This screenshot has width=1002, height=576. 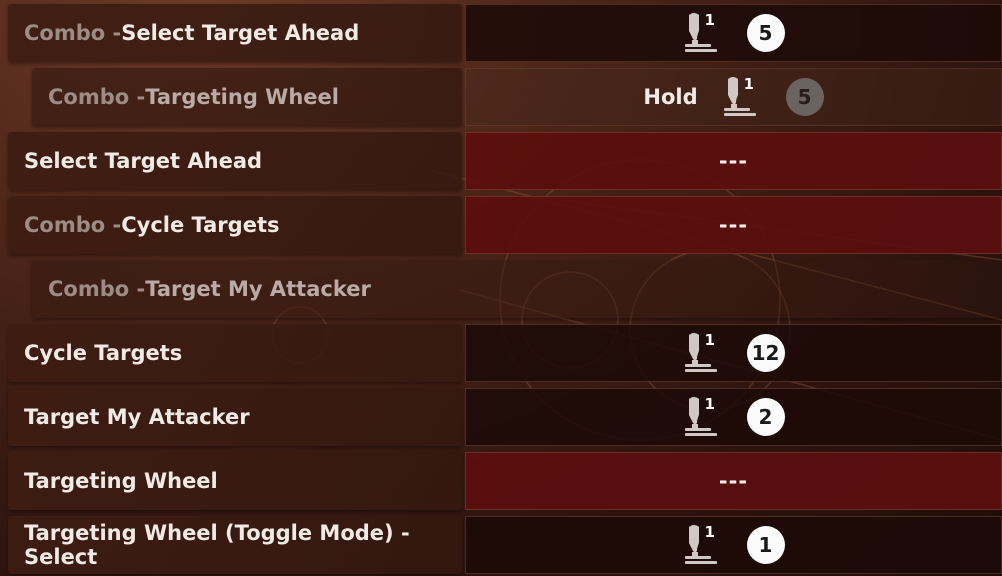 I want to click on binding-row: Cycle Targets 1 12, so click(x=505, y=353).